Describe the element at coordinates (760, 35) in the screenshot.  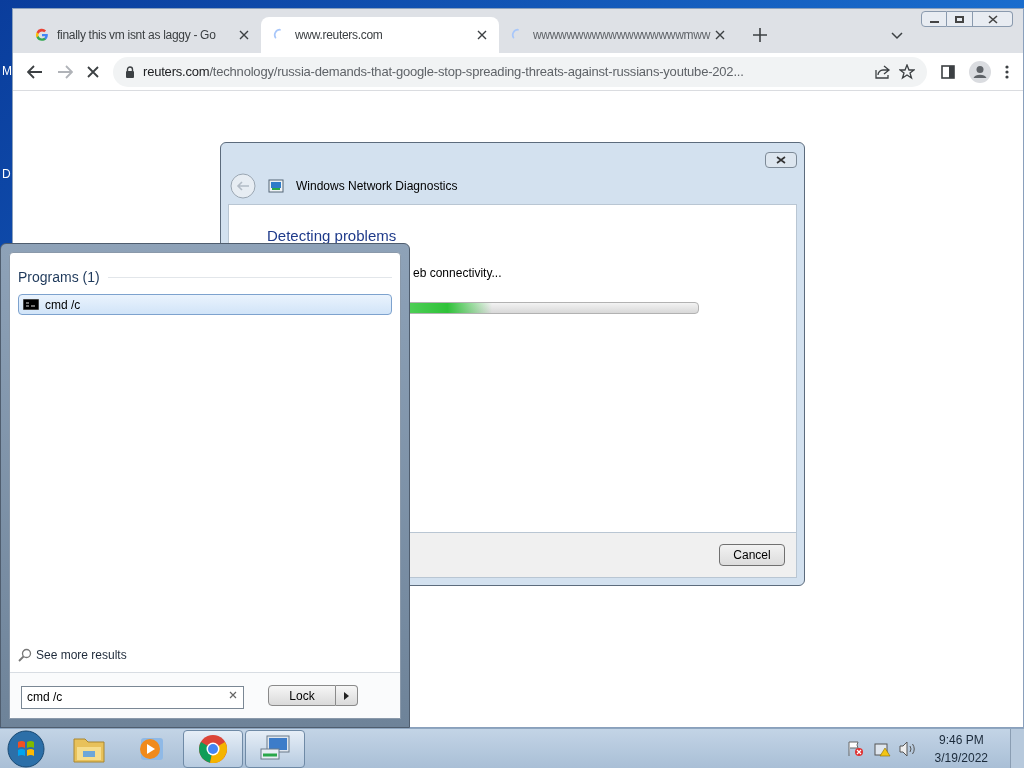
I see `new-tab-icon` at that location.